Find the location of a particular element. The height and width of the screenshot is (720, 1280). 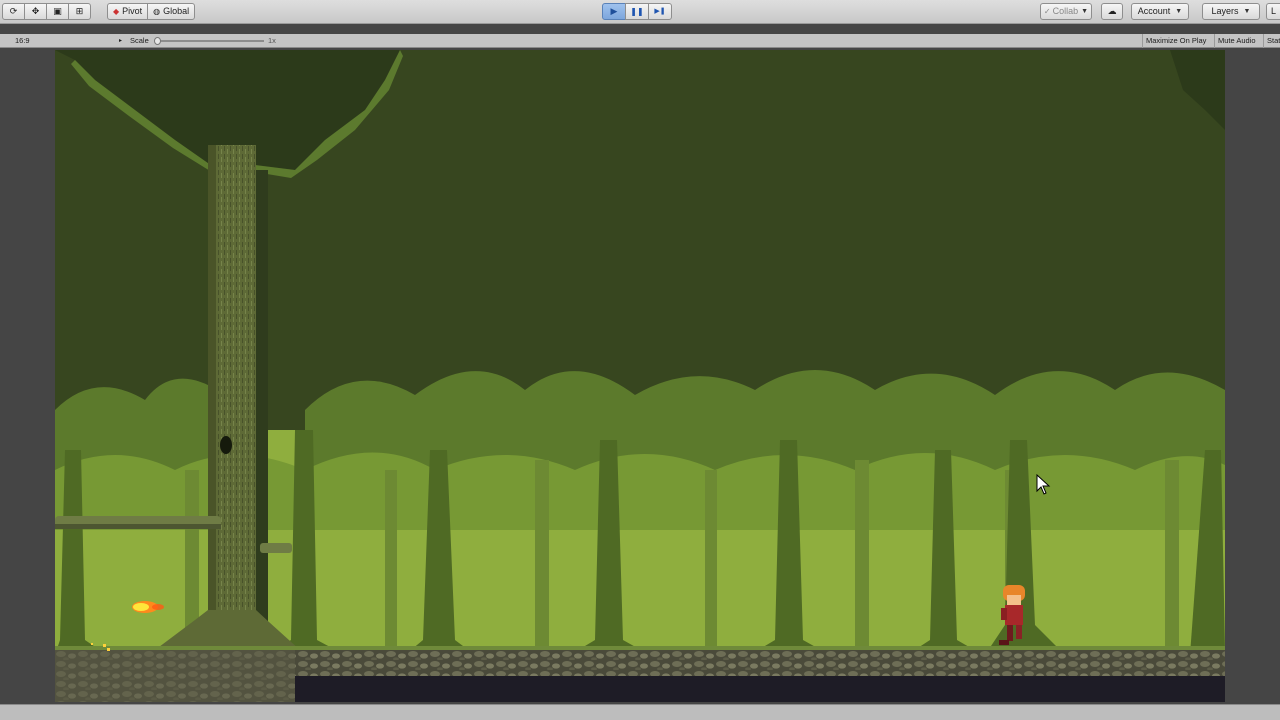

step-button: ▶❚ is located at coordinates (660, 11).